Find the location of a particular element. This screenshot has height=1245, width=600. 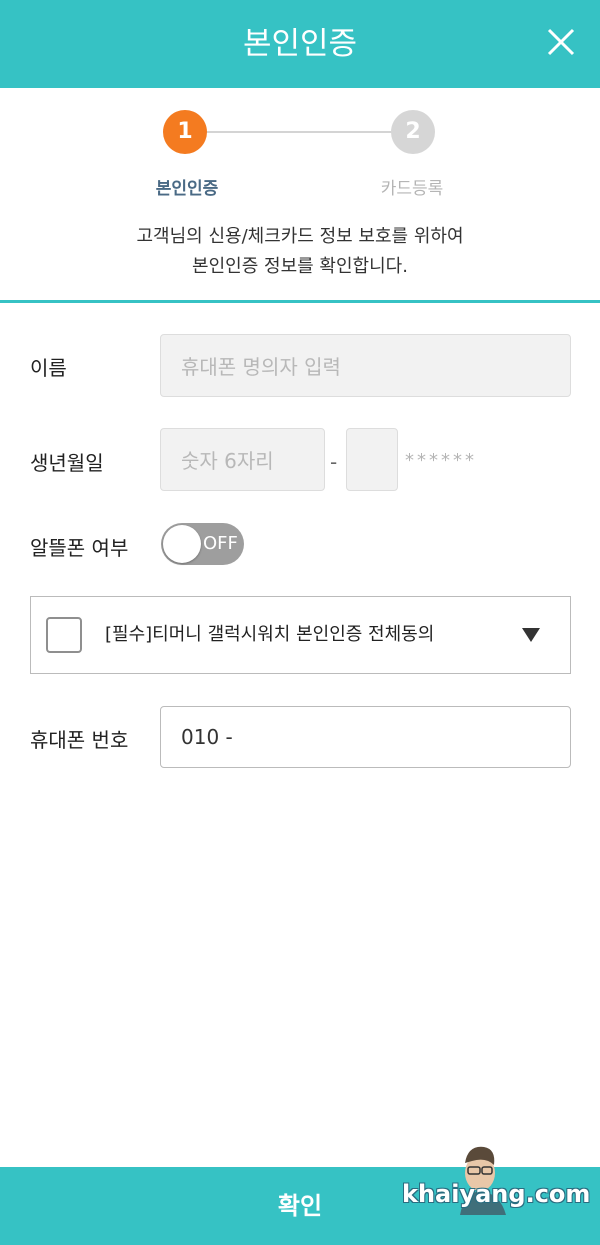

step-1-label: 본인인증 is located at coordinates (187, 189).